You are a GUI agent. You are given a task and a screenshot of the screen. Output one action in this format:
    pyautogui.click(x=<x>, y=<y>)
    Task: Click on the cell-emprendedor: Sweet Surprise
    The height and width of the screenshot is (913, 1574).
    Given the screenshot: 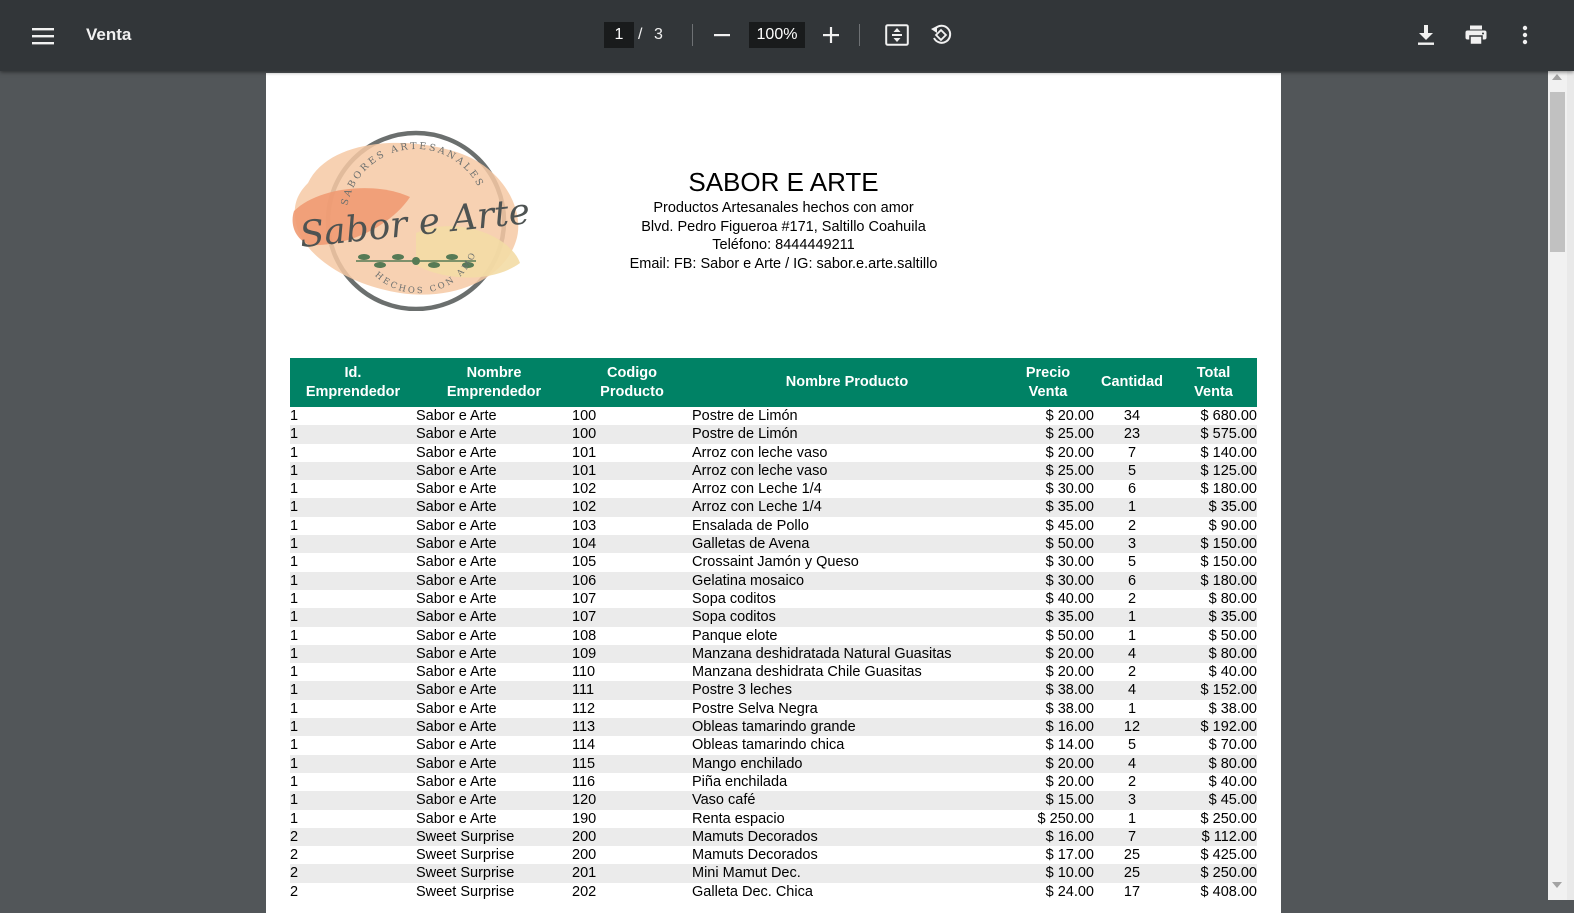 What is the action you would take?
    pyautogui.click(x=465, y=855)
    